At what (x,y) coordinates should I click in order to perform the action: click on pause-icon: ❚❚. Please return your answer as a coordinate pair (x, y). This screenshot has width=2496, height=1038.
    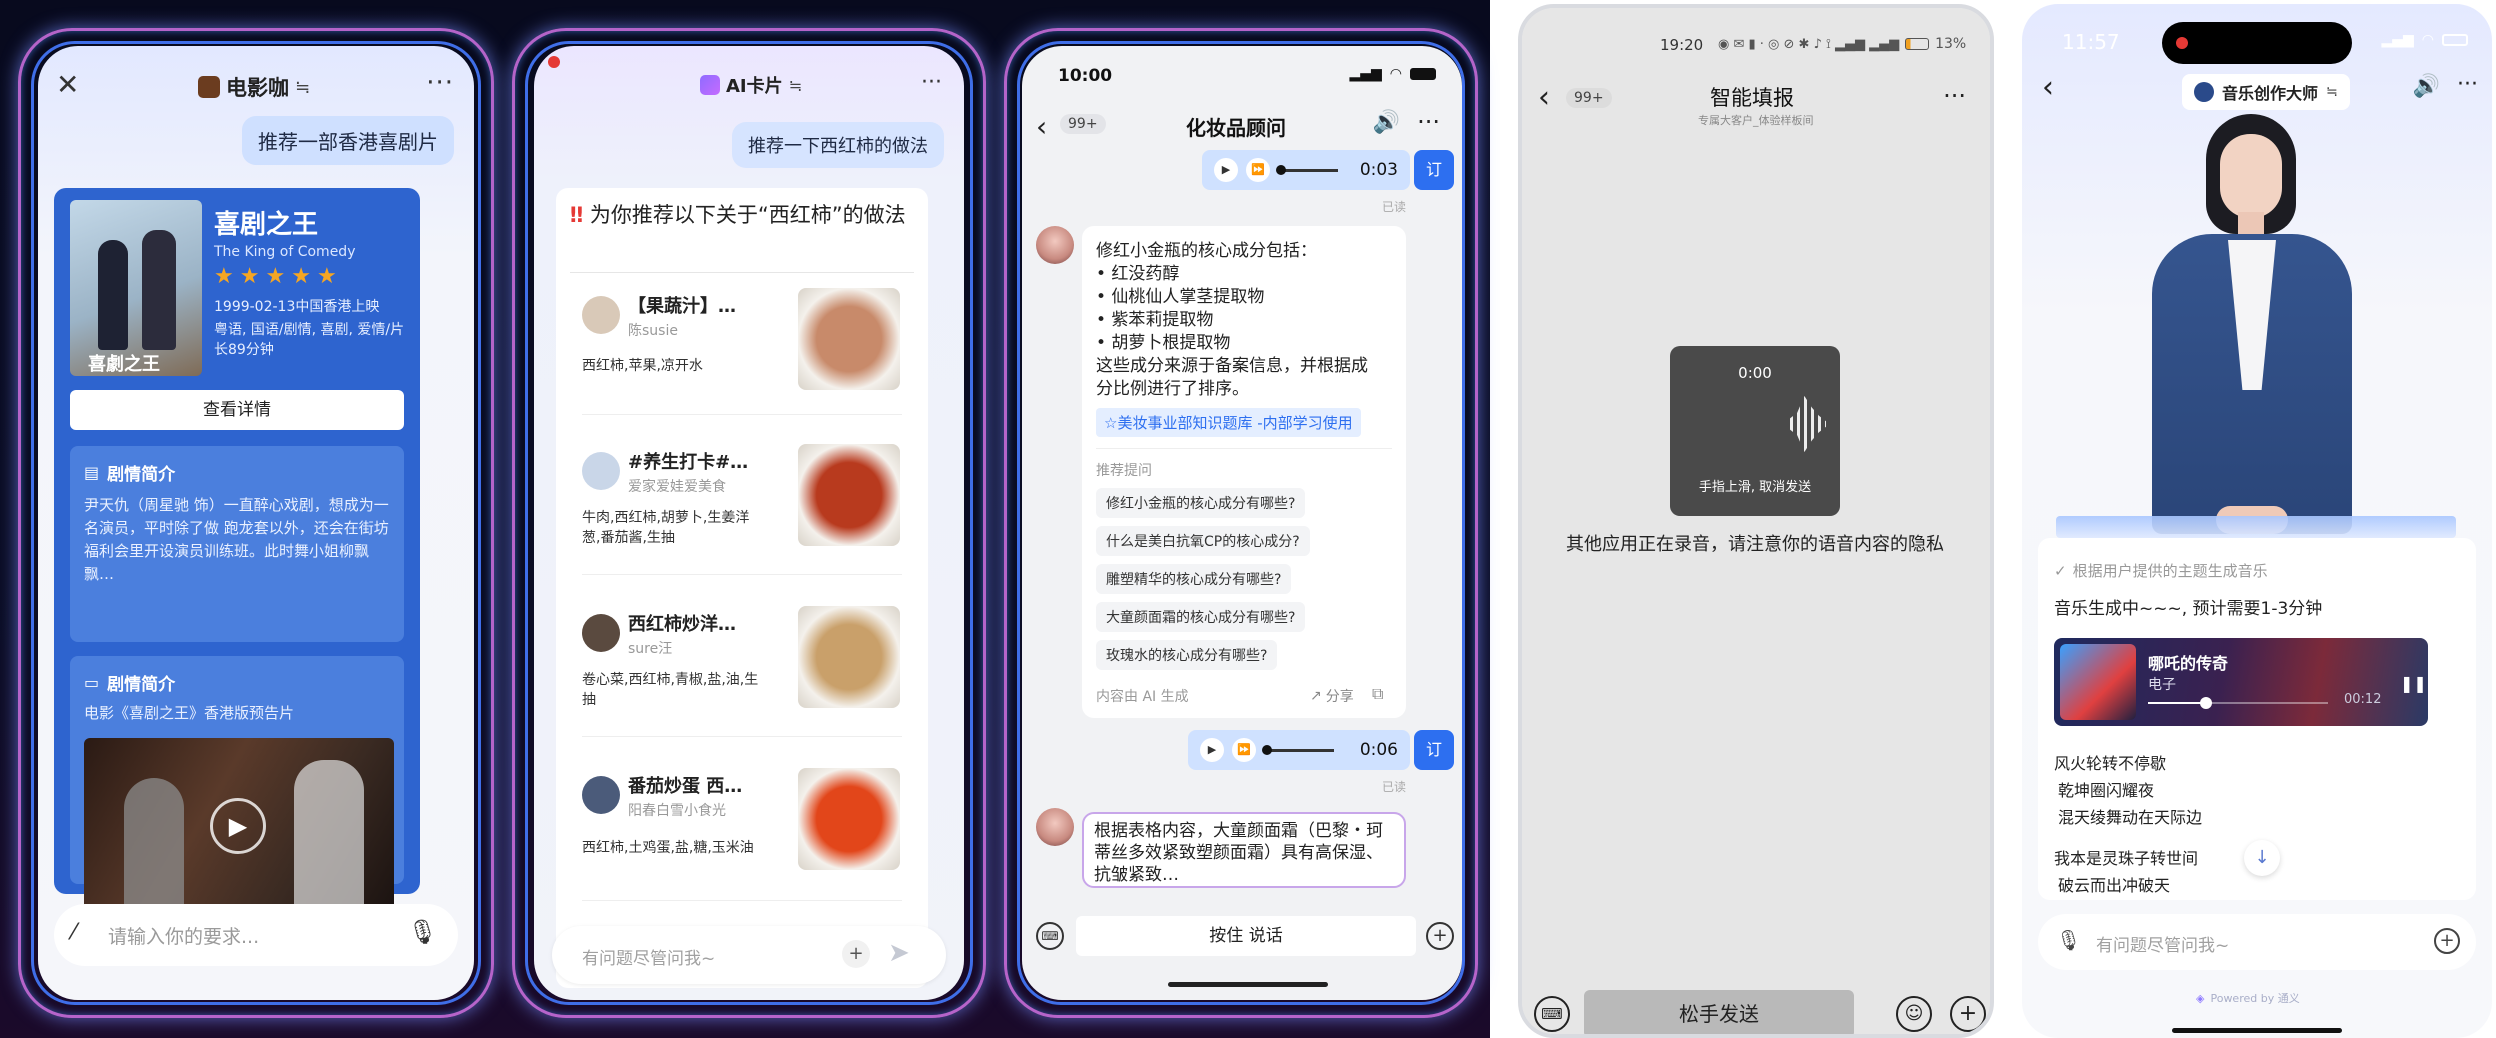
    Looking at the image, I should click on (2413, 683).